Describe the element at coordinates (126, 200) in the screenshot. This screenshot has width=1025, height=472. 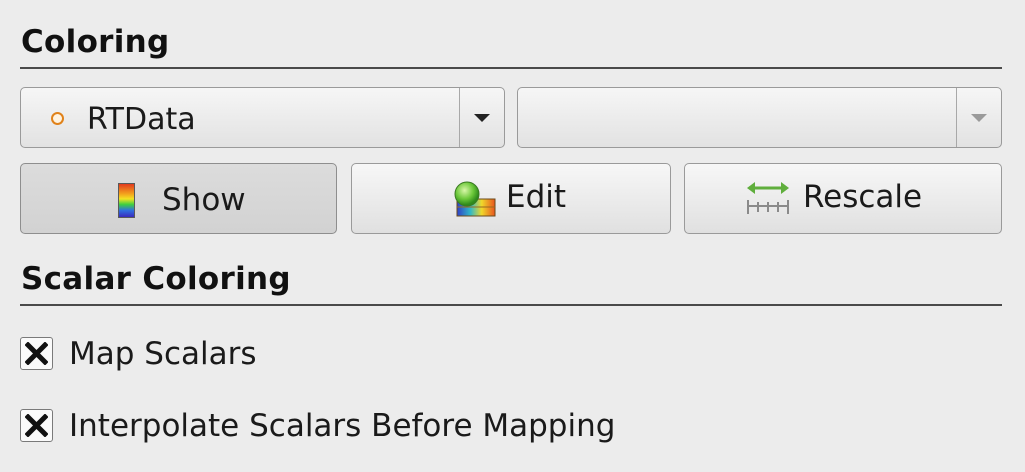
I see `color-legend-icon` at that location.